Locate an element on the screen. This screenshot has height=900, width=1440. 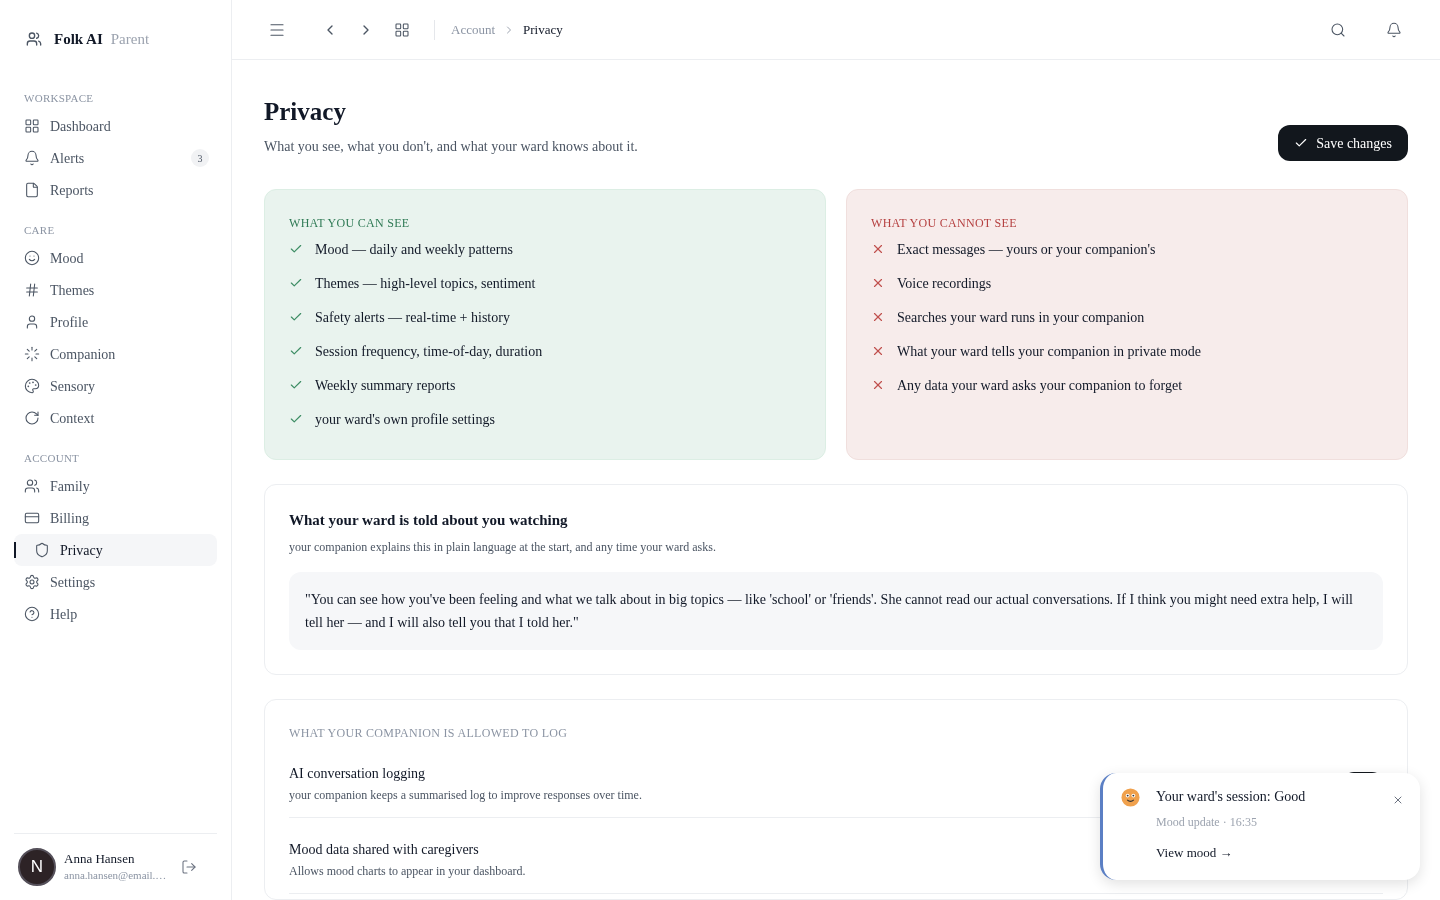
list-item: Themes — high-level topics, sentiment is located at coordinates (425, 283).